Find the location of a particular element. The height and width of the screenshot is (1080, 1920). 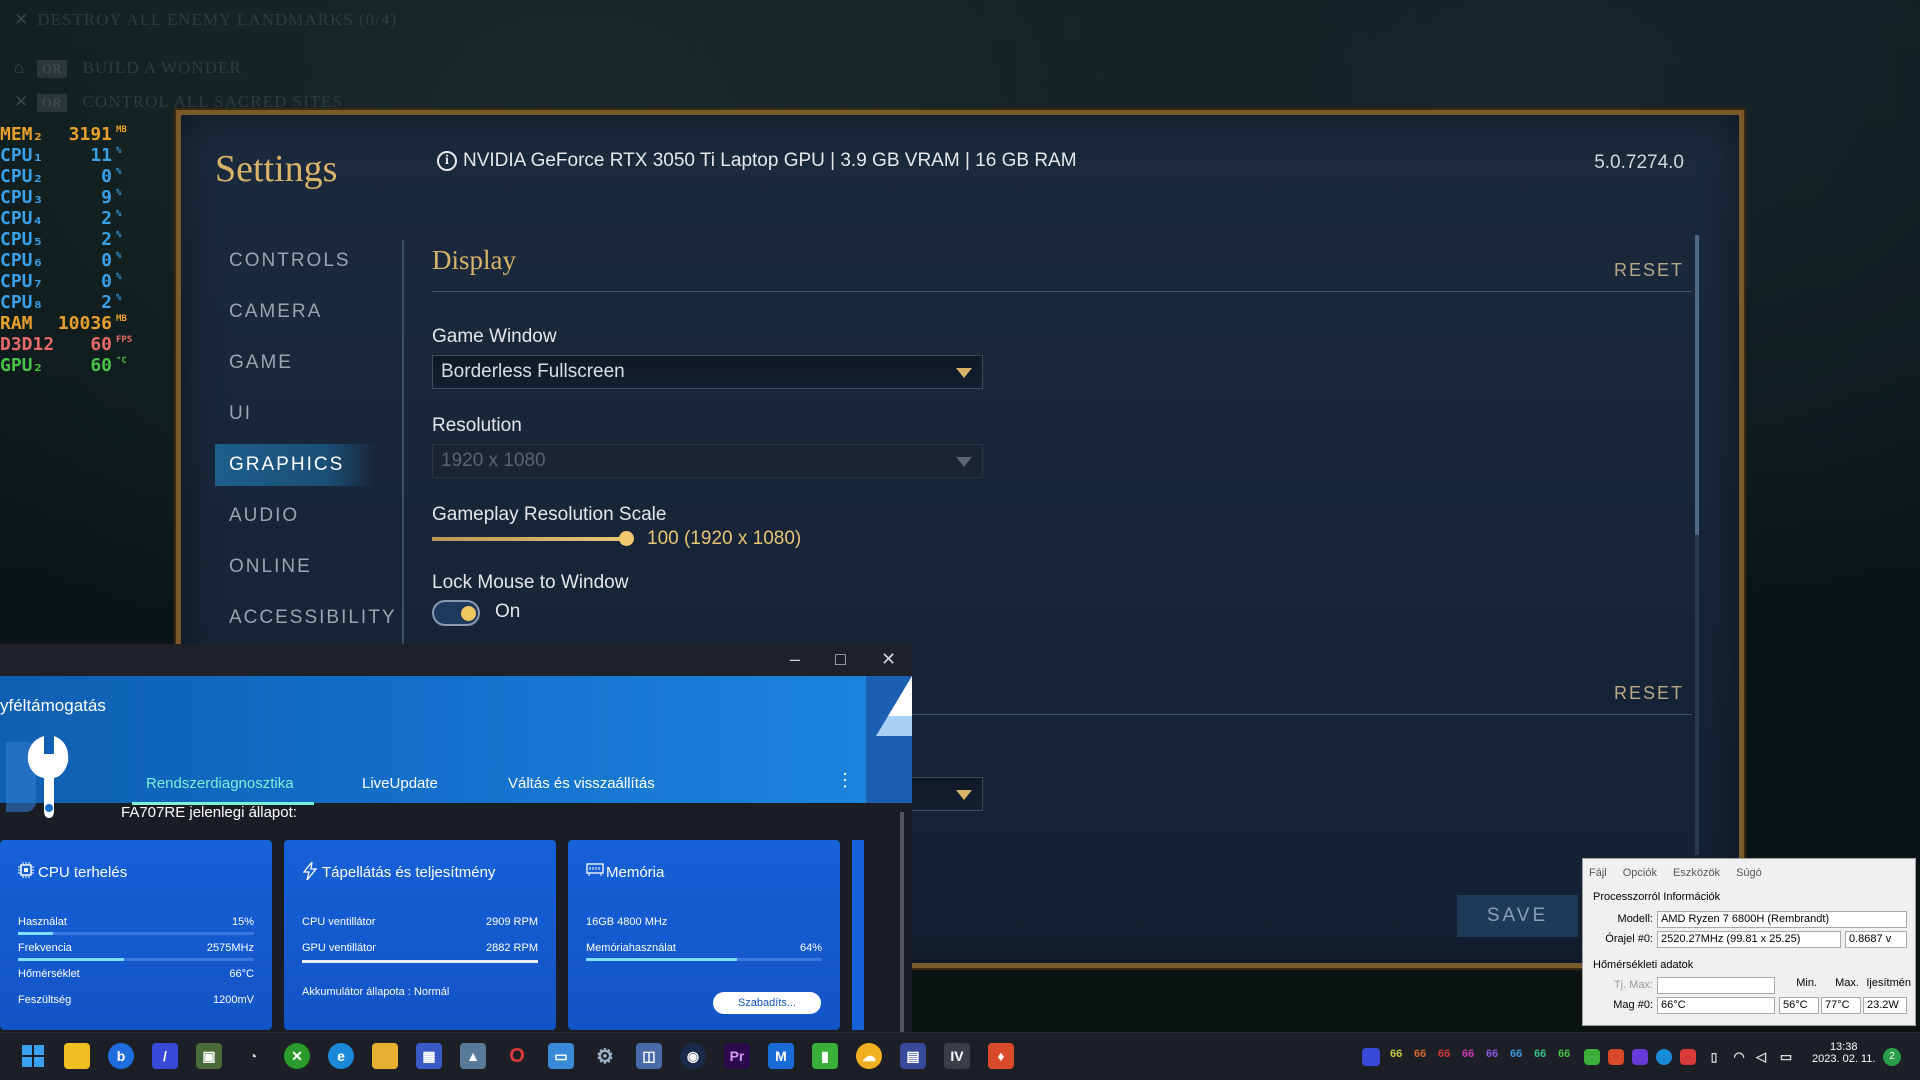

menu-file: Fájl is located at coordinates (1598, 873).